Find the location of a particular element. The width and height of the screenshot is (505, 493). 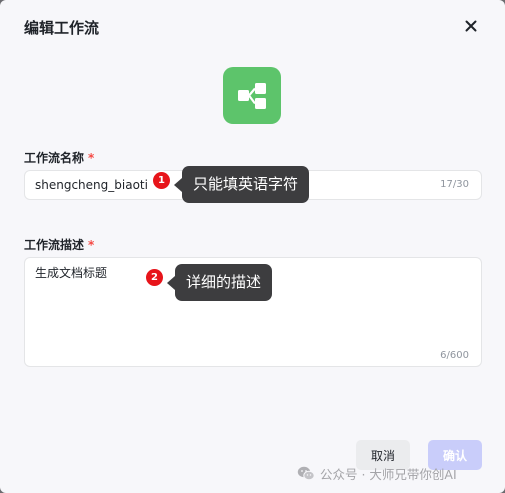

wechat-icon is located at coordinates (306, 473).